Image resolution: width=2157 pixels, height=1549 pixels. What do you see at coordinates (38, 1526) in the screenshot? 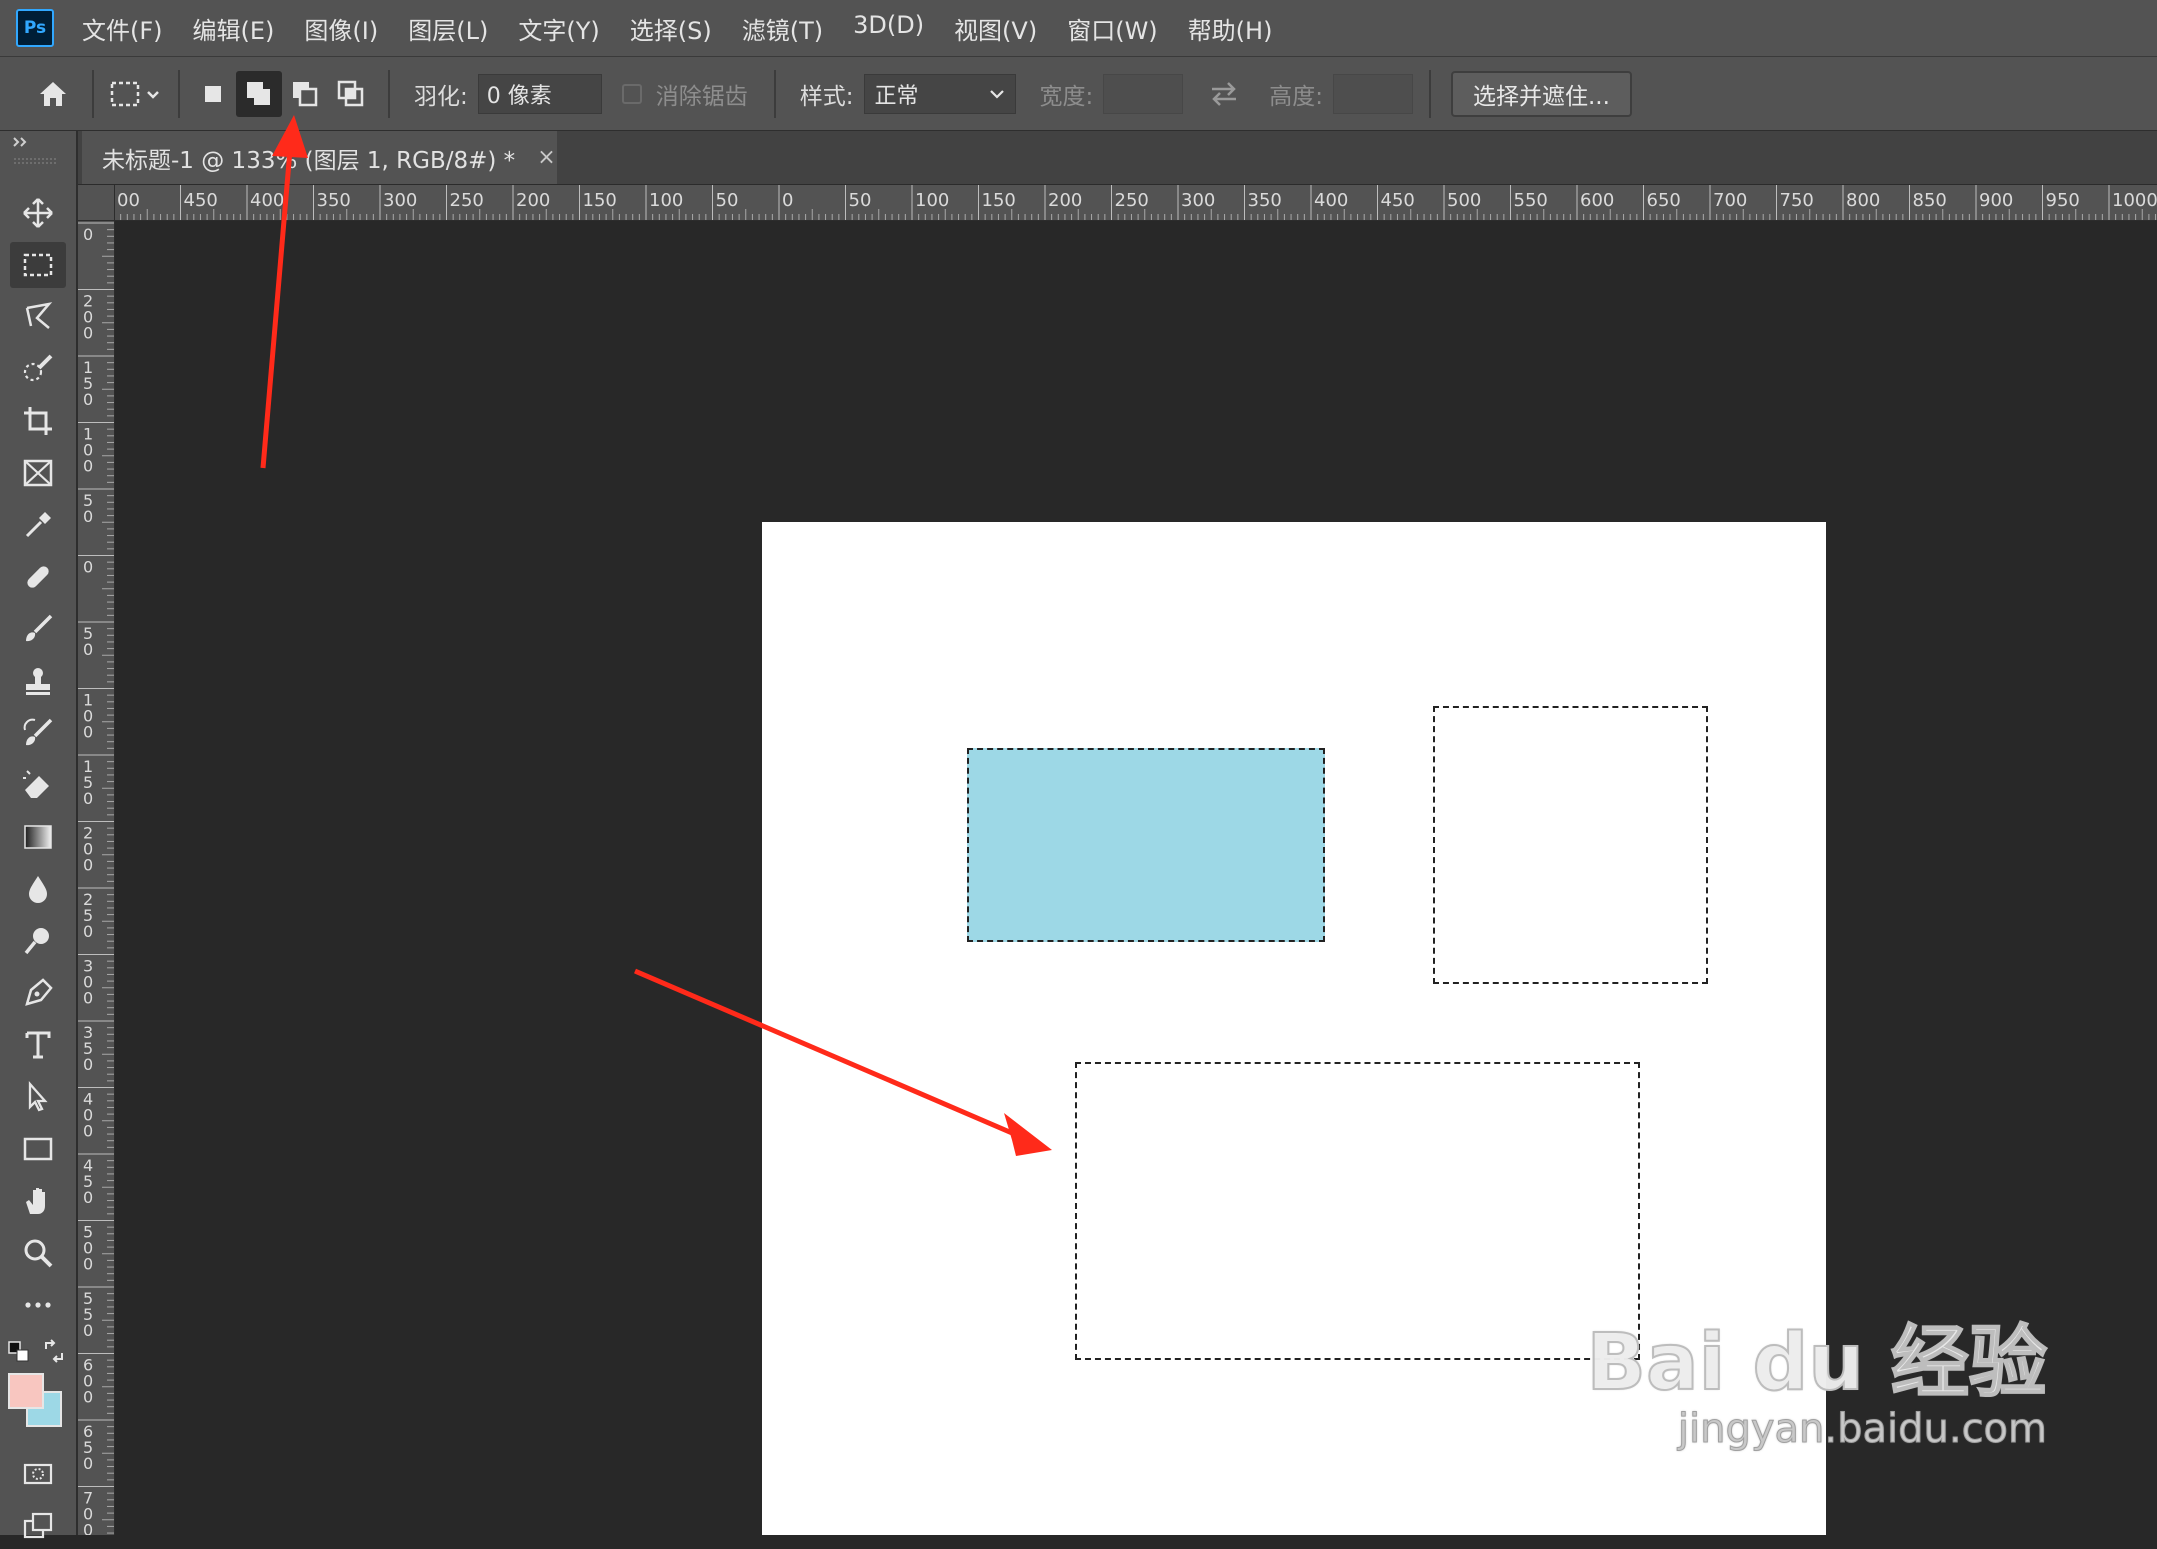
I see `screen-mode-icon` at bounding box center [38, 1526].